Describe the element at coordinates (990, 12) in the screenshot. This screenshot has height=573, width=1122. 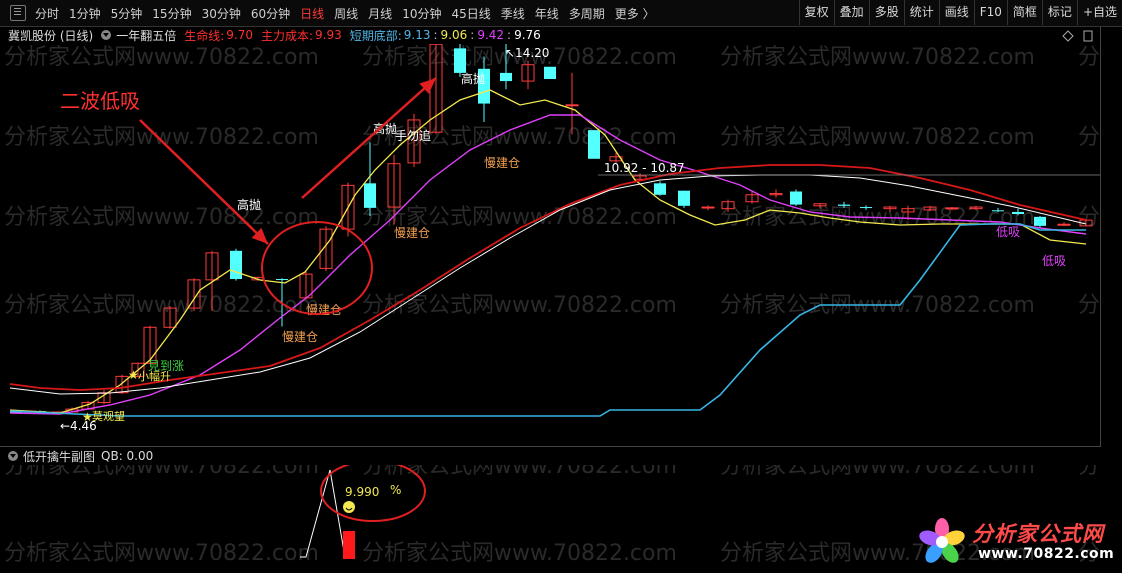
I see `toolbar-button: F10` at that location.